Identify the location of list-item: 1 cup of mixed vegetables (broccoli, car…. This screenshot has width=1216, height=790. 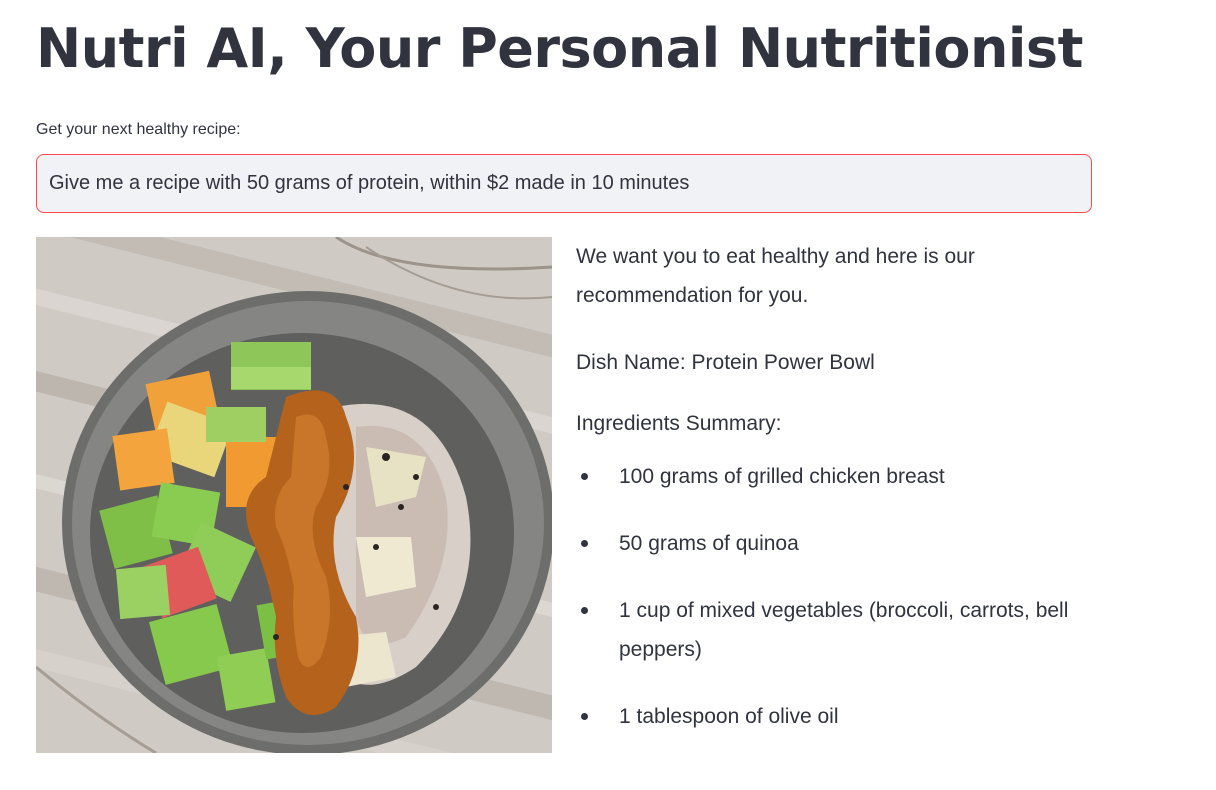
(826, 630).